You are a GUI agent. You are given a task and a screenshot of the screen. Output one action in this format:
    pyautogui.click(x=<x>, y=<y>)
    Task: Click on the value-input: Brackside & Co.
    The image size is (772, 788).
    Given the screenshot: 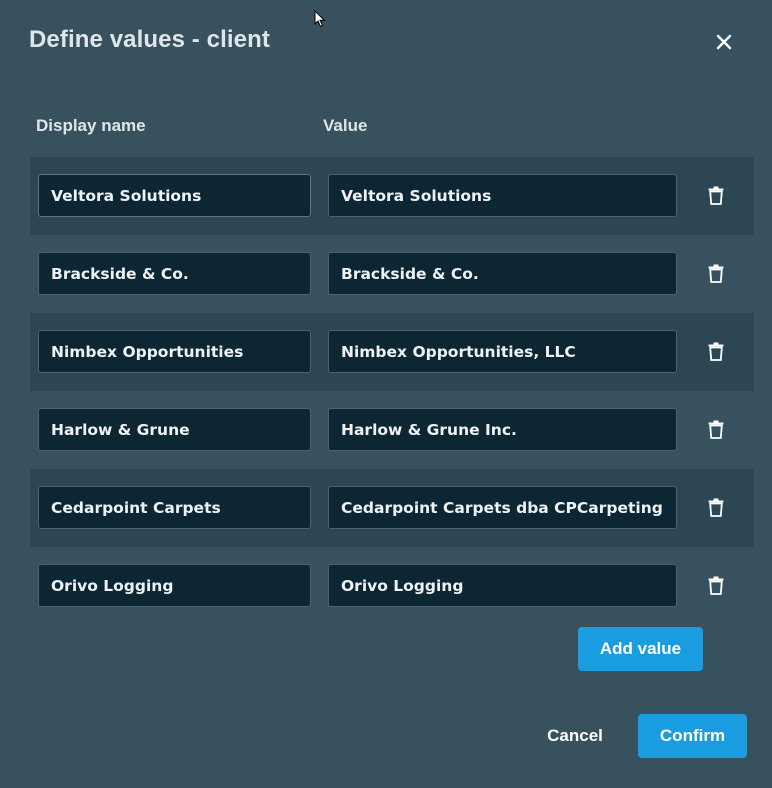 What is the action you would take?
    pyautogui.click(x=502, y=273)
    